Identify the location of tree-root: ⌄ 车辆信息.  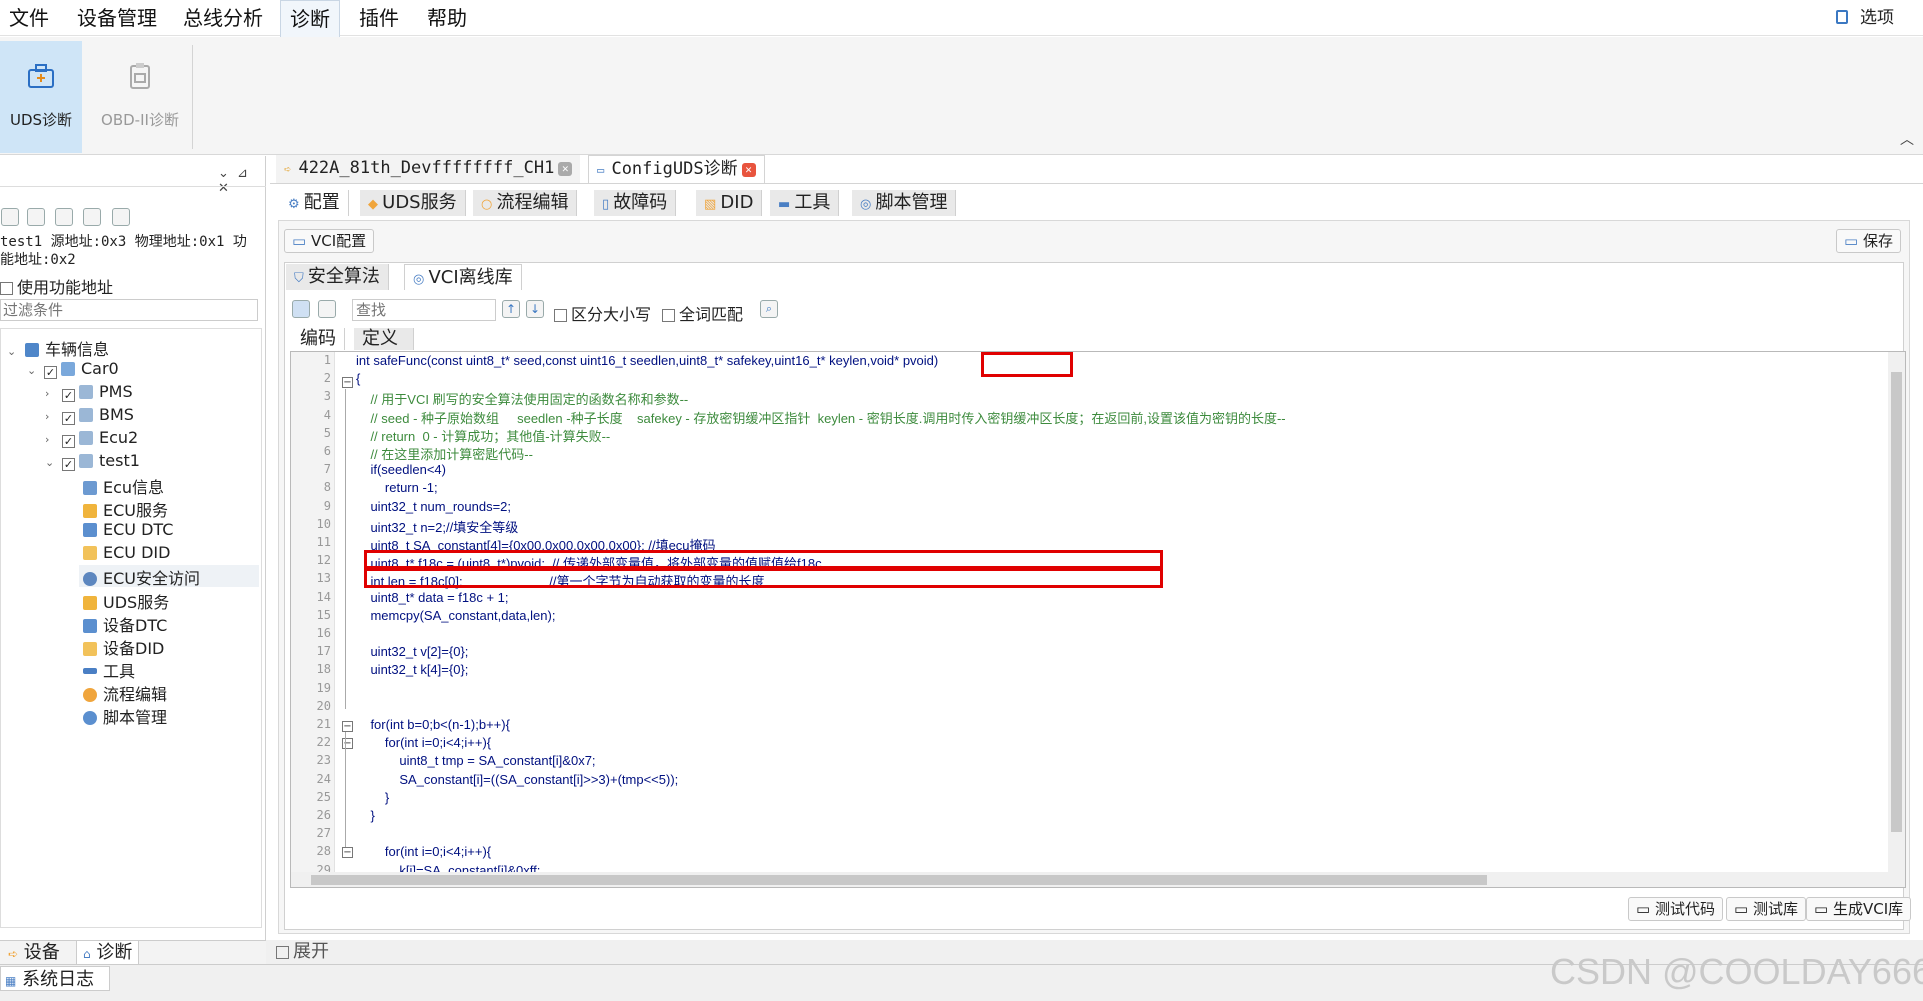
(58, 348).